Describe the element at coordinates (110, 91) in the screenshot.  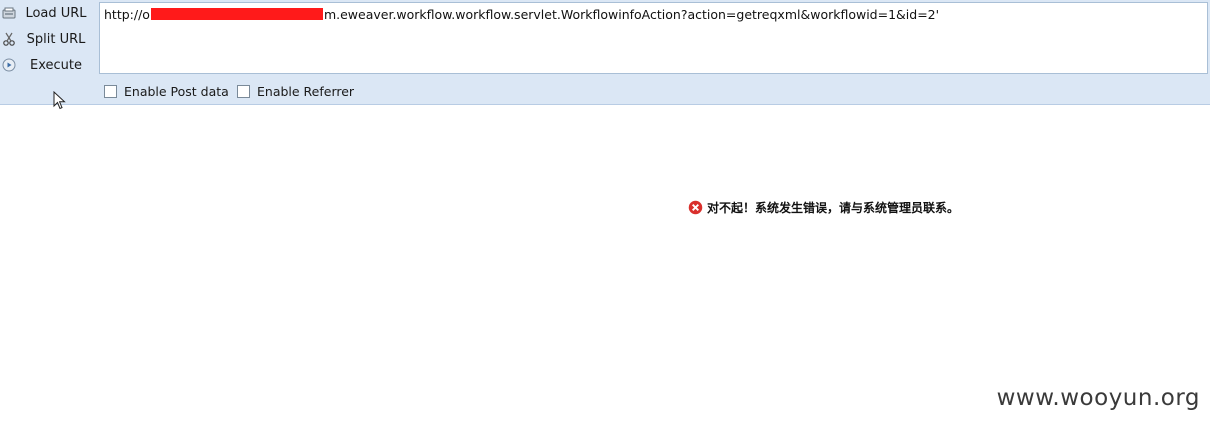
I see `enable-post-data-box` at that location.